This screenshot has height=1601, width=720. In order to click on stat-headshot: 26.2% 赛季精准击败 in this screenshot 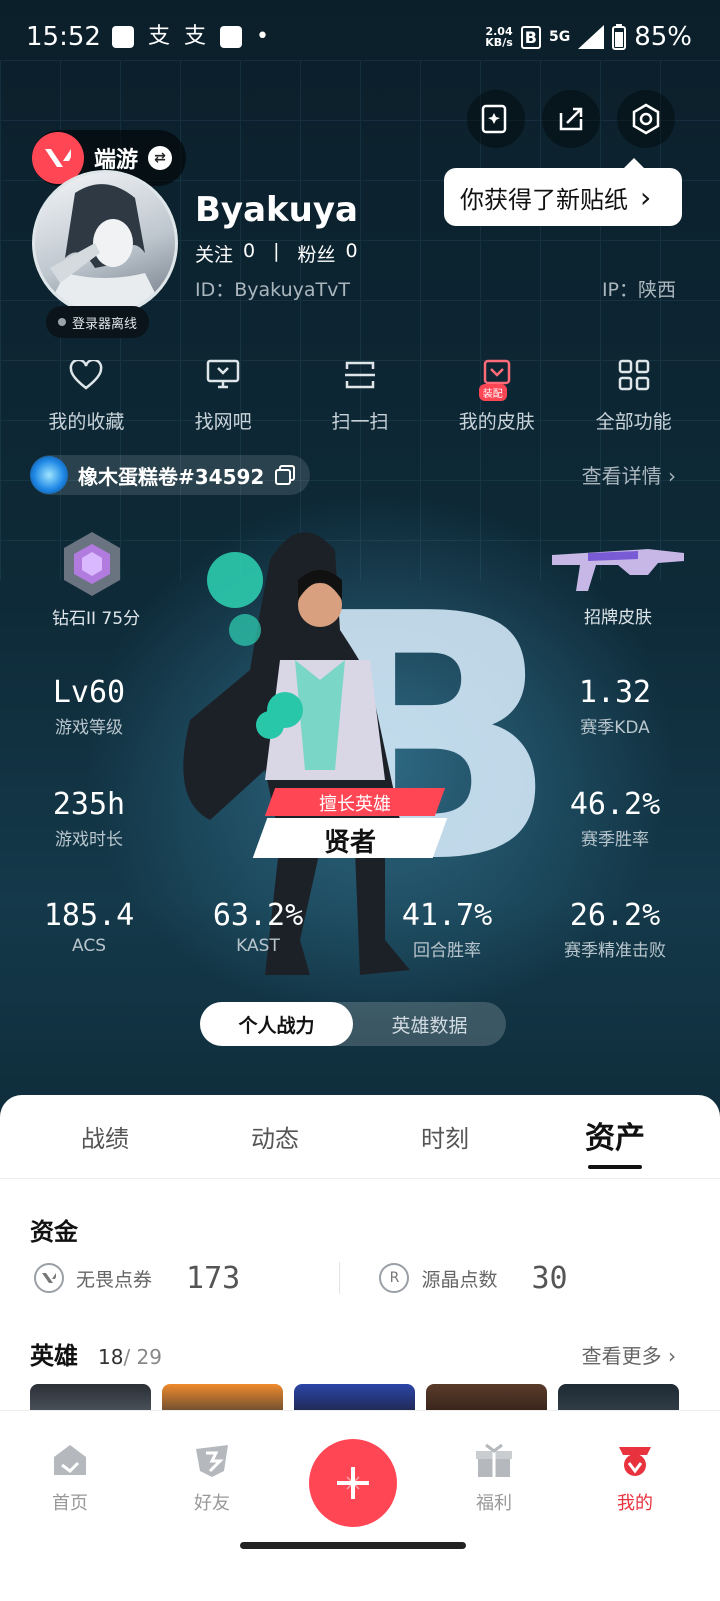, I will do `click(615, 929)`.